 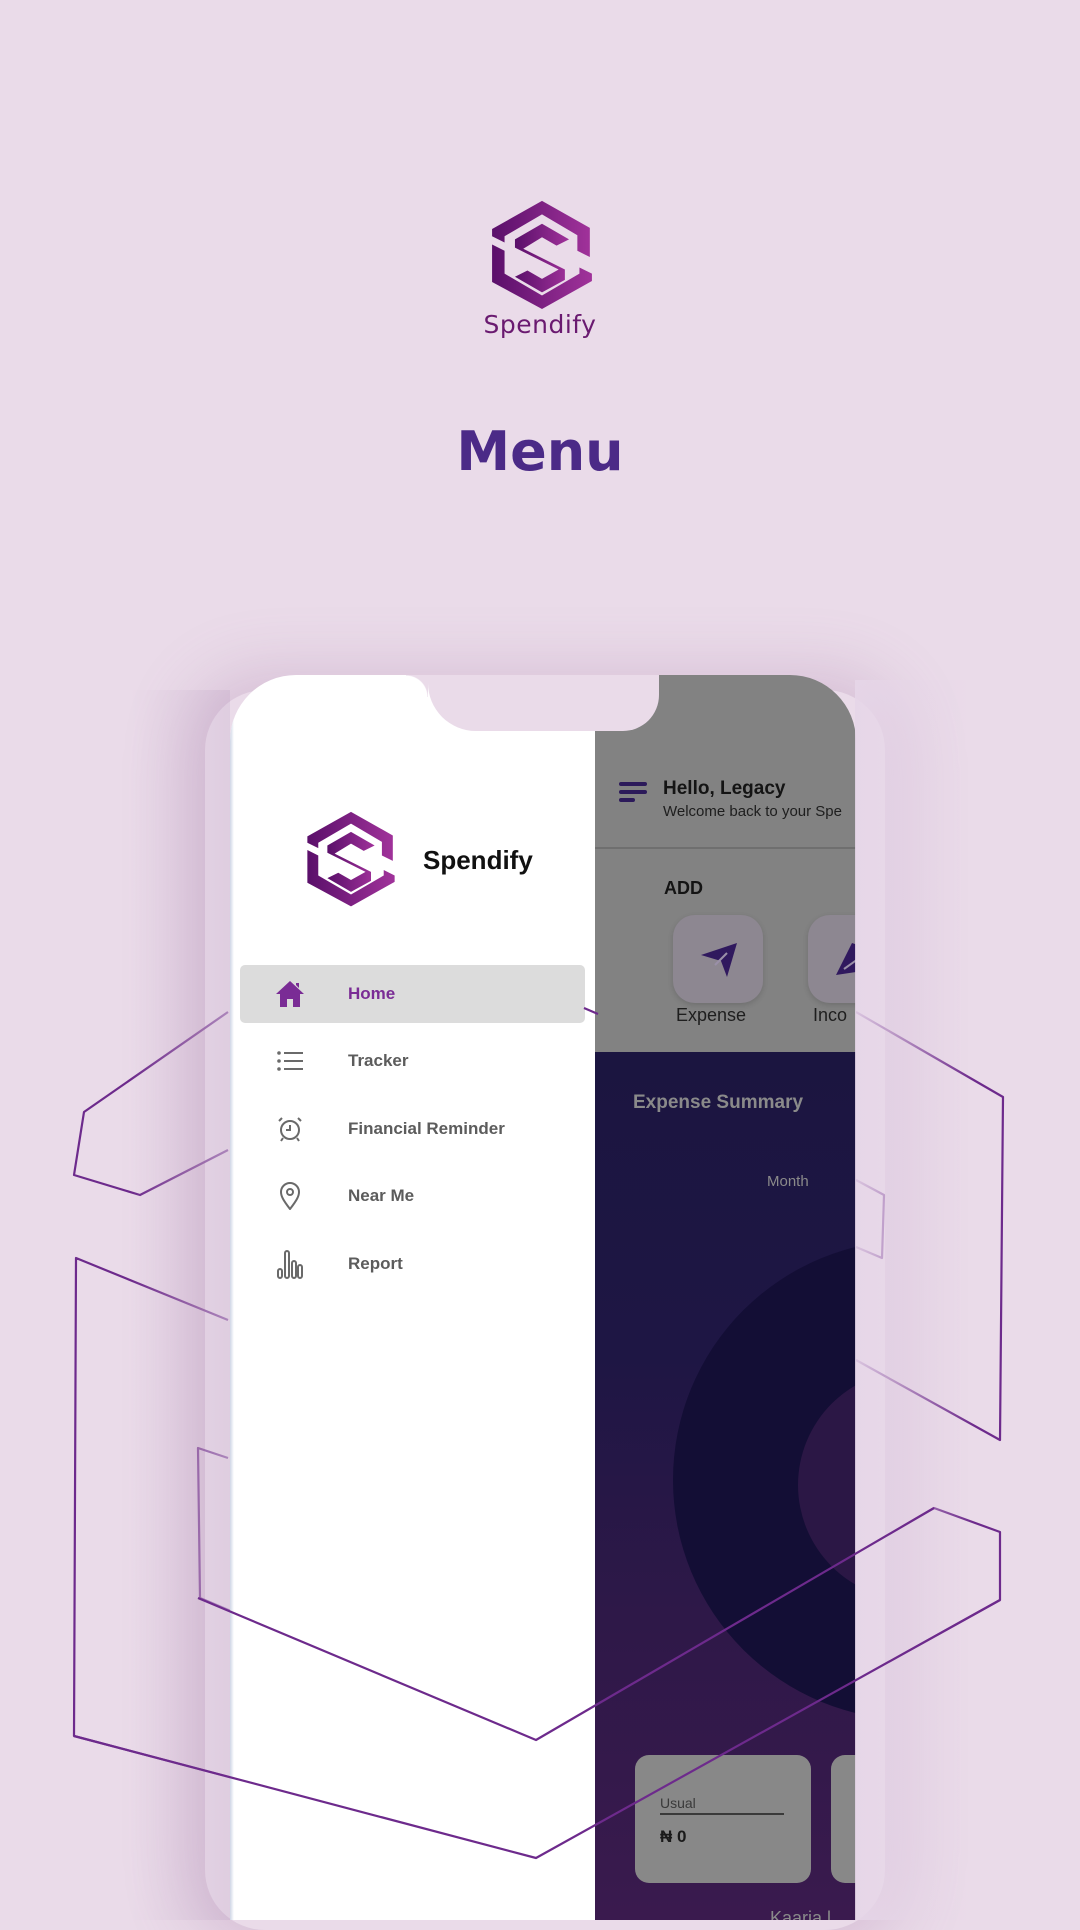 I want to click on page-title: Menu, so click(x=540, y=451).